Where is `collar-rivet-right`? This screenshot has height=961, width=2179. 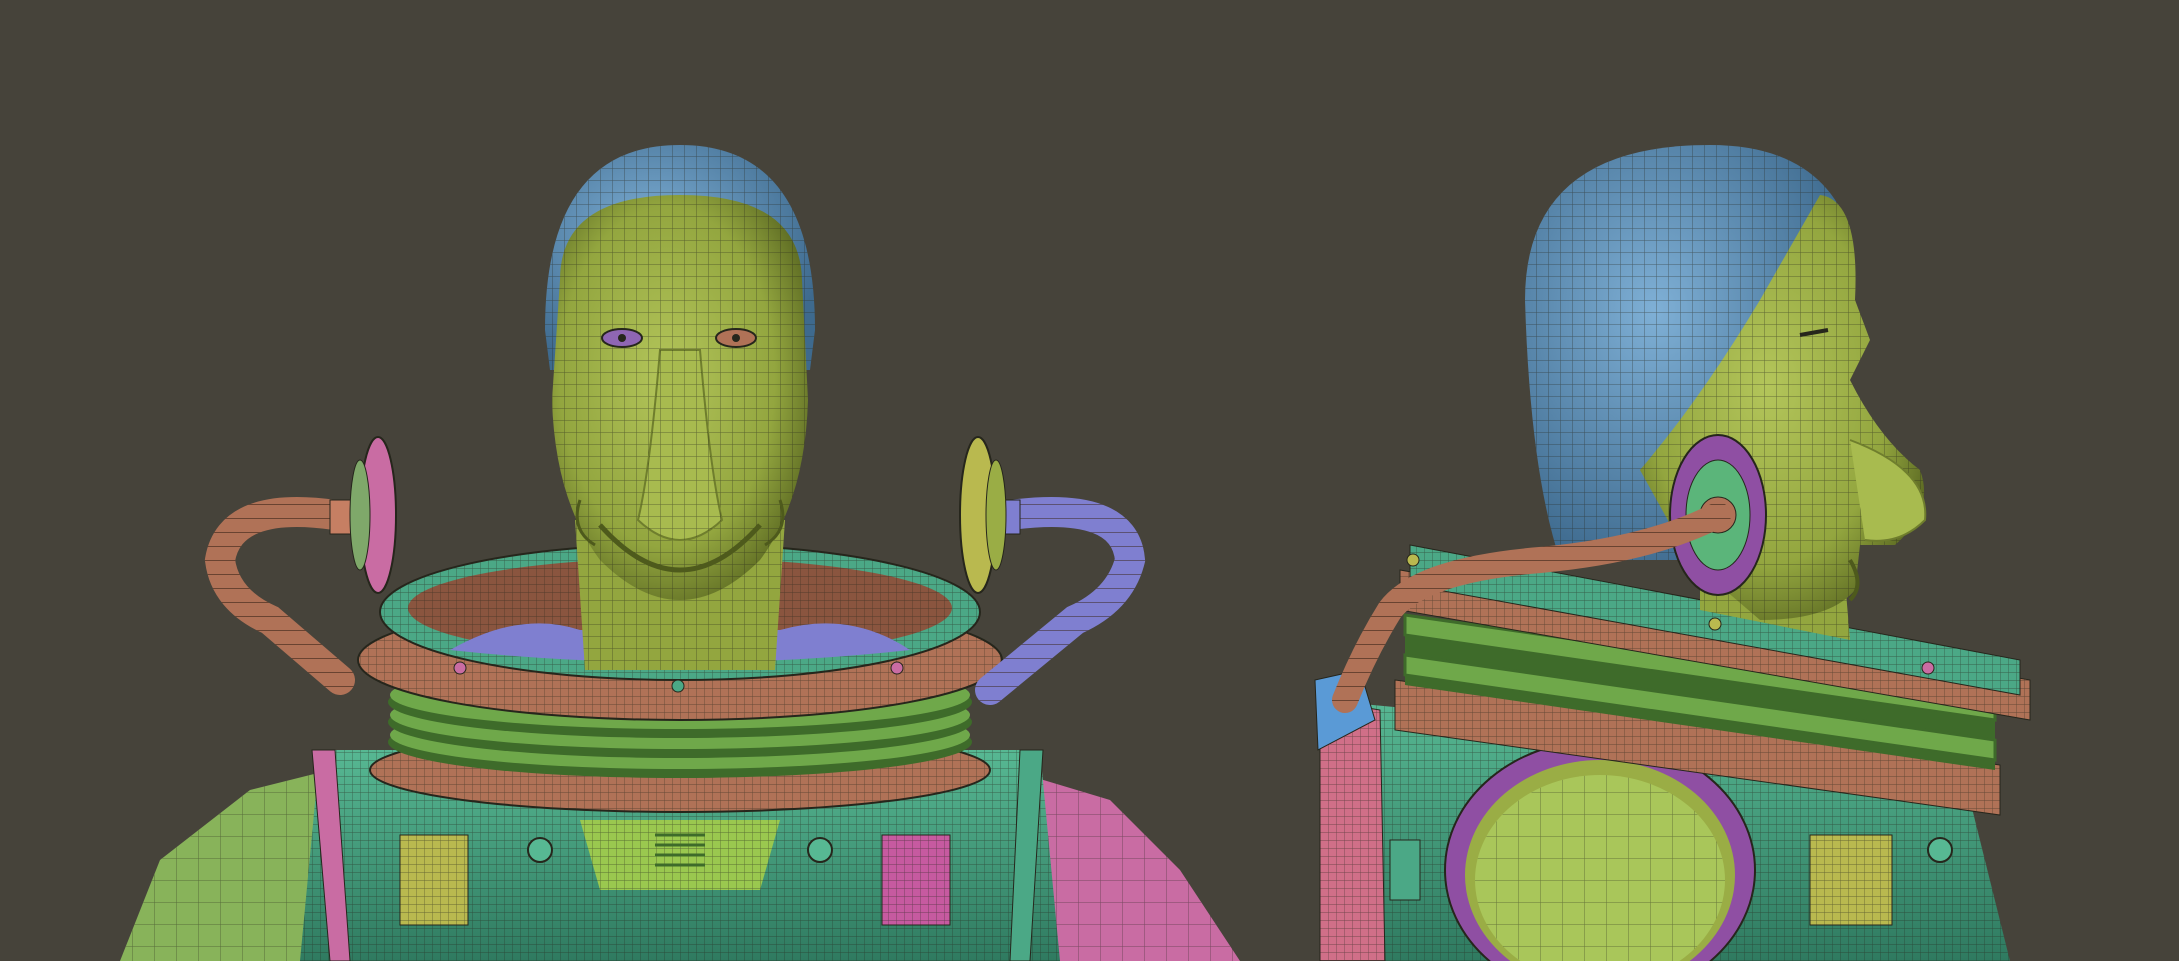
collar-rivet-right is located at coordinates (897, 668).